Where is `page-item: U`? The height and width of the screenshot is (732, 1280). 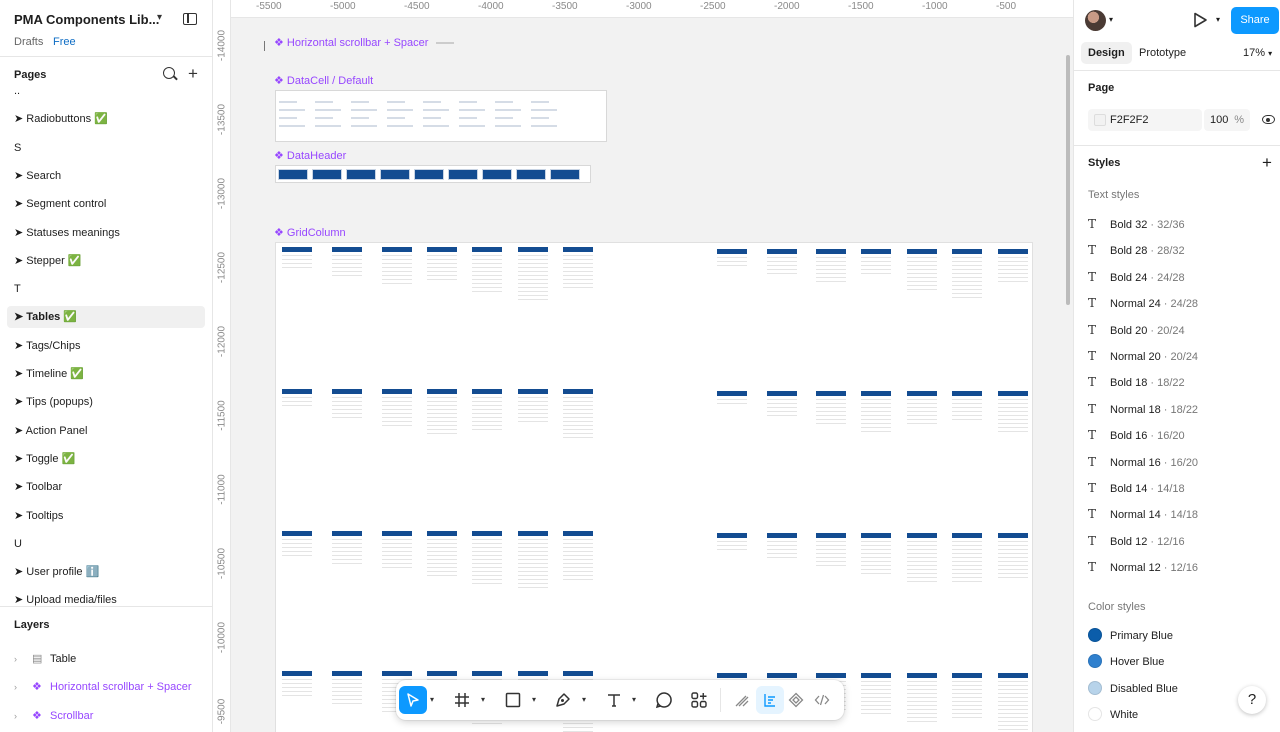
page-item: U is located at coordinates (106, 544).